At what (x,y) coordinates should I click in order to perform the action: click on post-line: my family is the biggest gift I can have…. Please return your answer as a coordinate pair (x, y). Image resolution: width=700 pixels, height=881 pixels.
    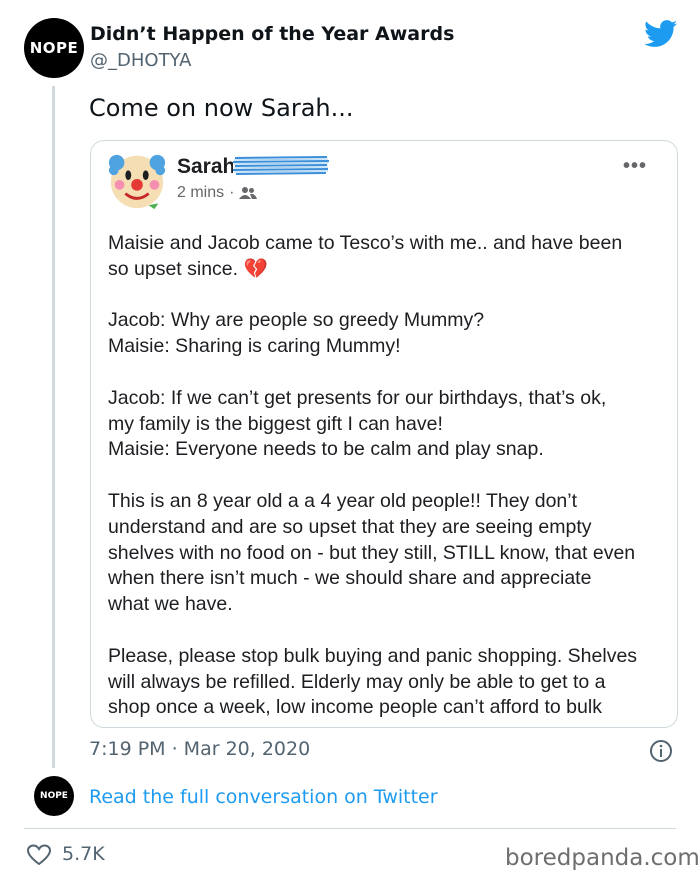
    Looking at the image, I should click on (275, 423).